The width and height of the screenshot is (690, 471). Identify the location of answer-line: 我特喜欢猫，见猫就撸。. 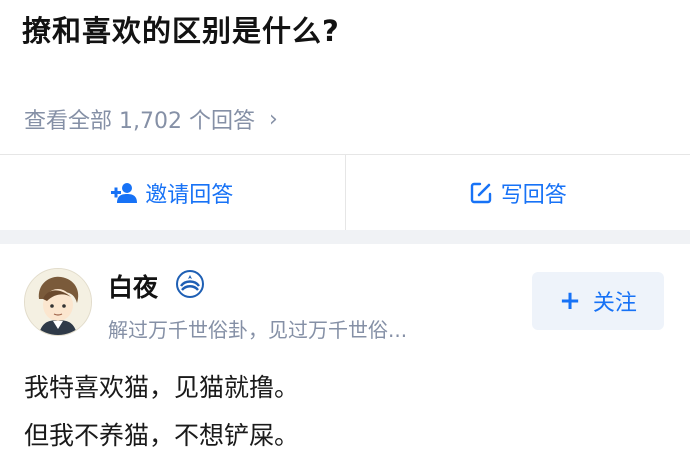
(162, 387).